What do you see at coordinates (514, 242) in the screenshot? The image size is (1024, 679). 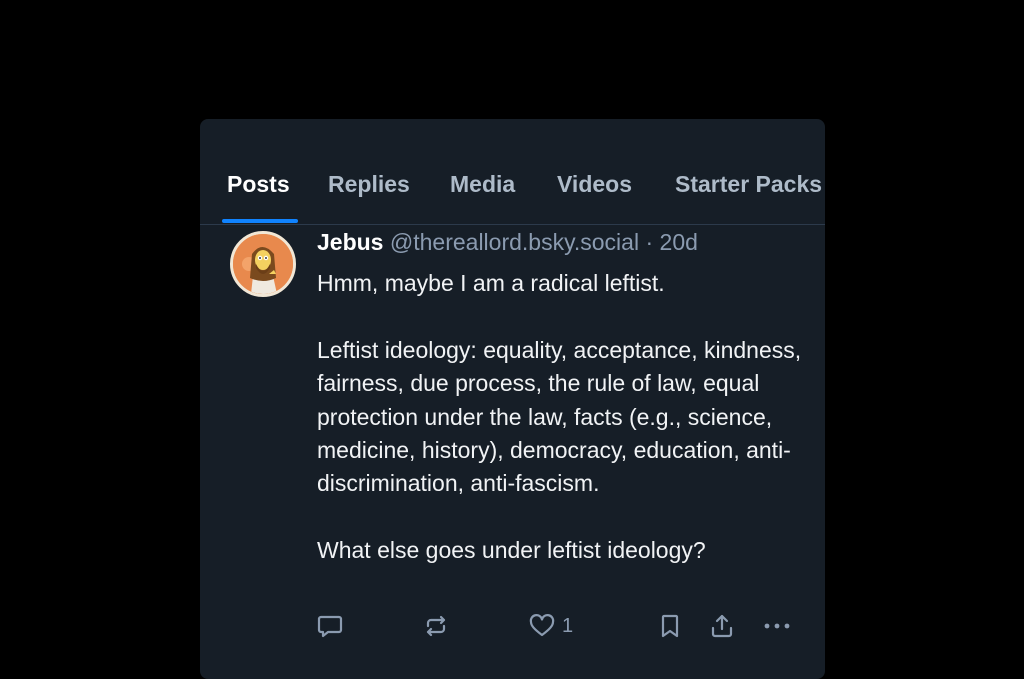 I see `user-handle: @thereallord.bsky.social` at bounding box center [514, 242].